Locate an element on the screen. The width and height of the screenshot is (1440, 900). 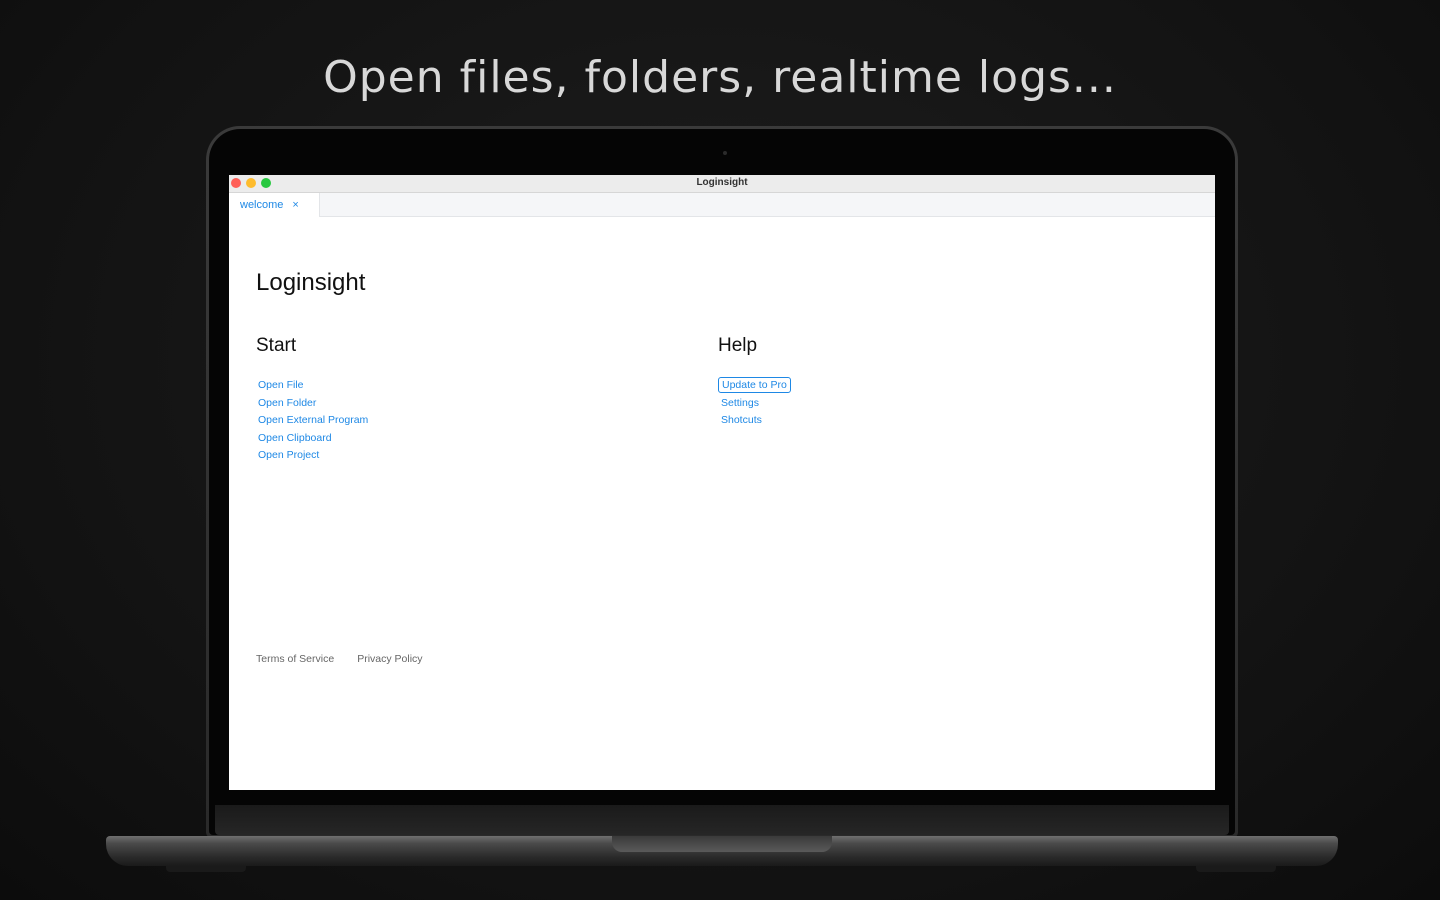
tab-label: welcome is located at coordinates (262, 205).